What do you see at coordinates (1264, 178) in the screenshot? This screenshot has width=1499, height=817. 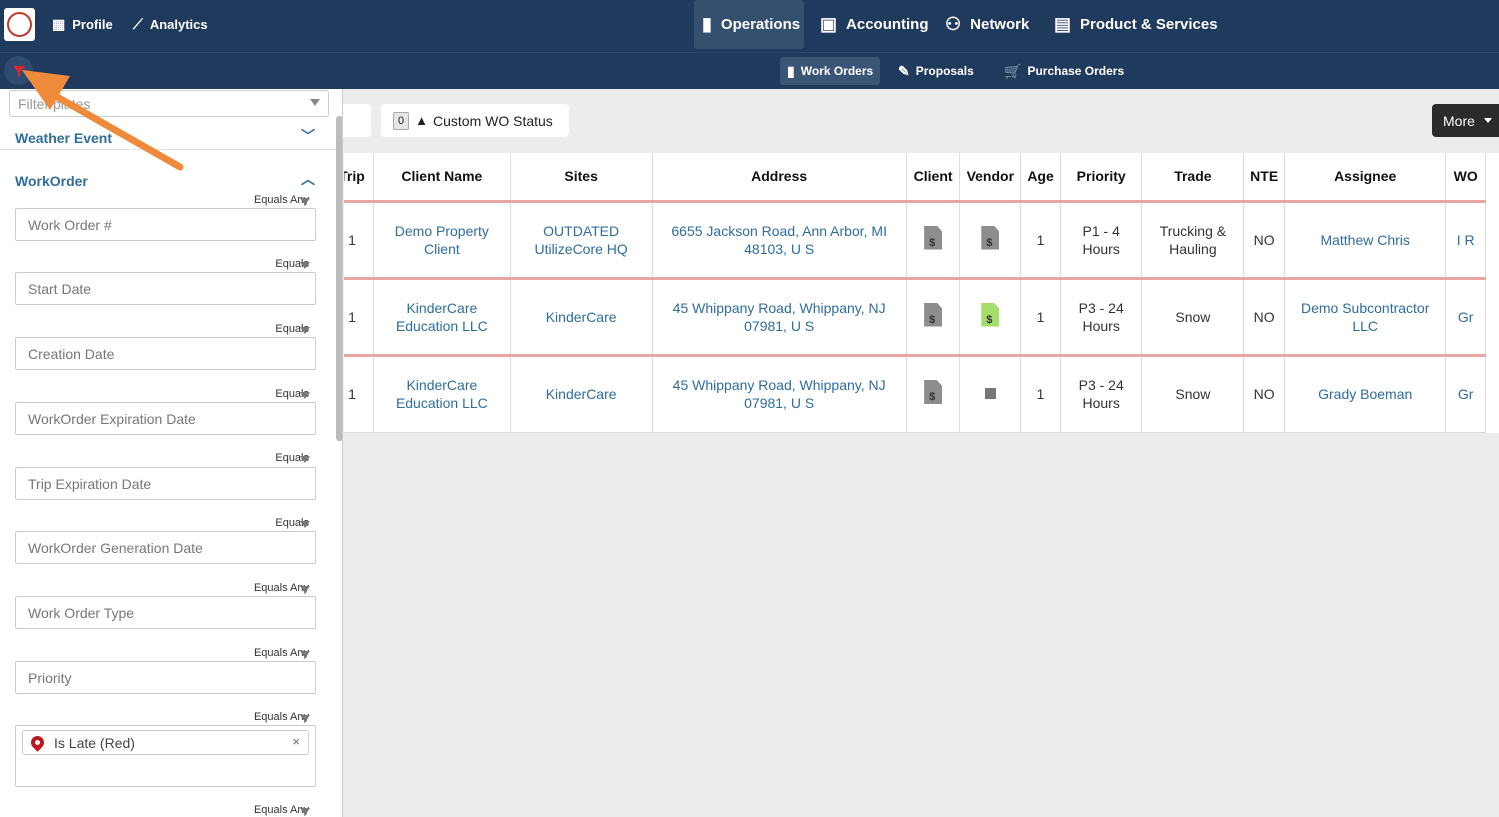 I see `col-nte: NTE` at bounding box center [1264, 178].